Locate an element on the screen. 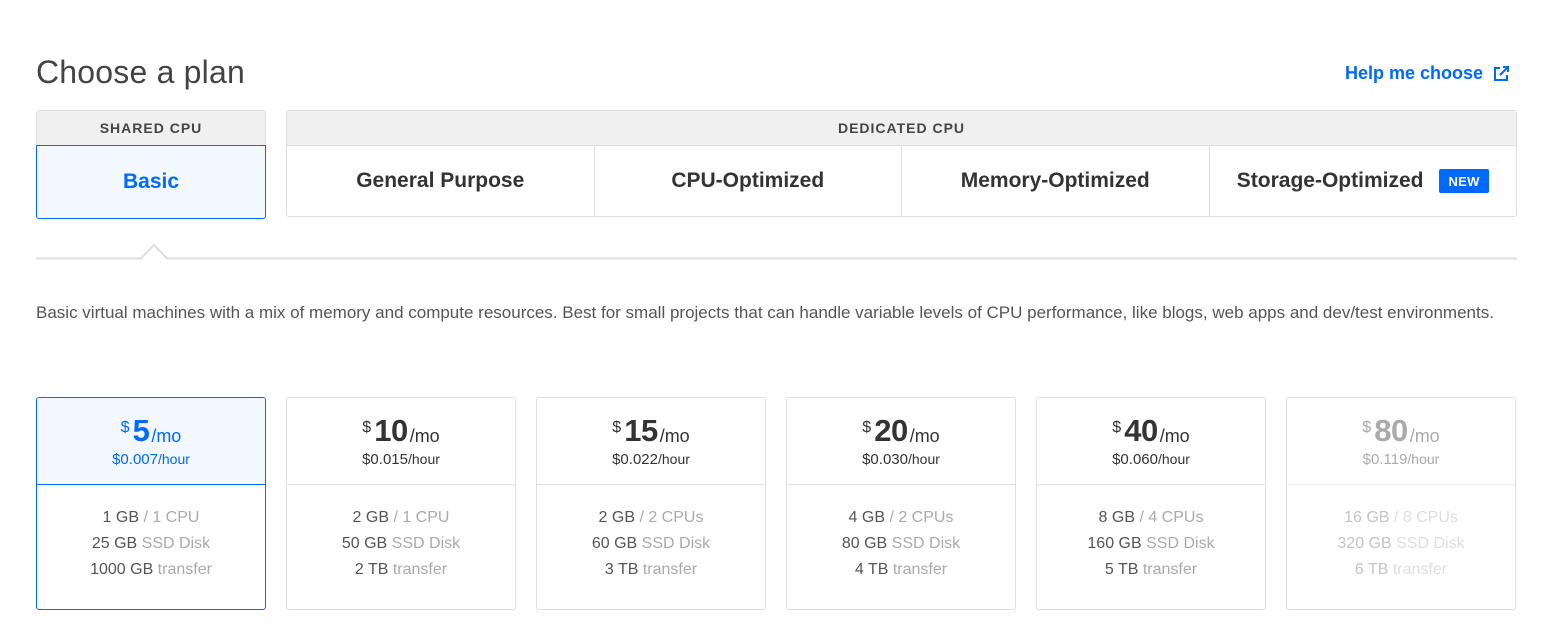  hourly-price: $0.015 is located at coordinates (385, 459).